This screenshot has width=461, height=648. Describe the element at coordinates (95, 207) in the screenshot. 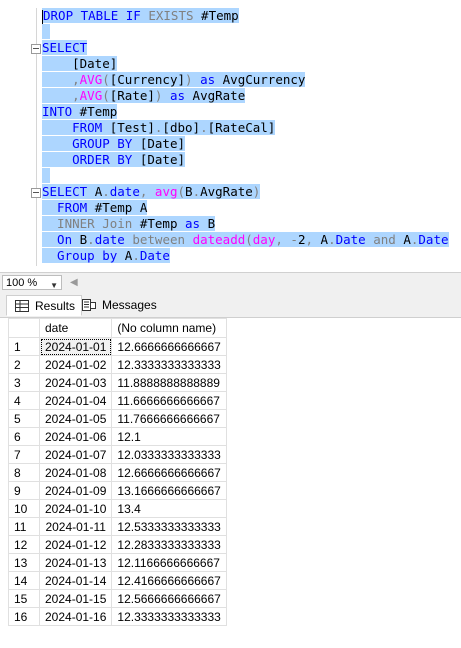

I see `code-line-13: FROM #Temp A` at that location.